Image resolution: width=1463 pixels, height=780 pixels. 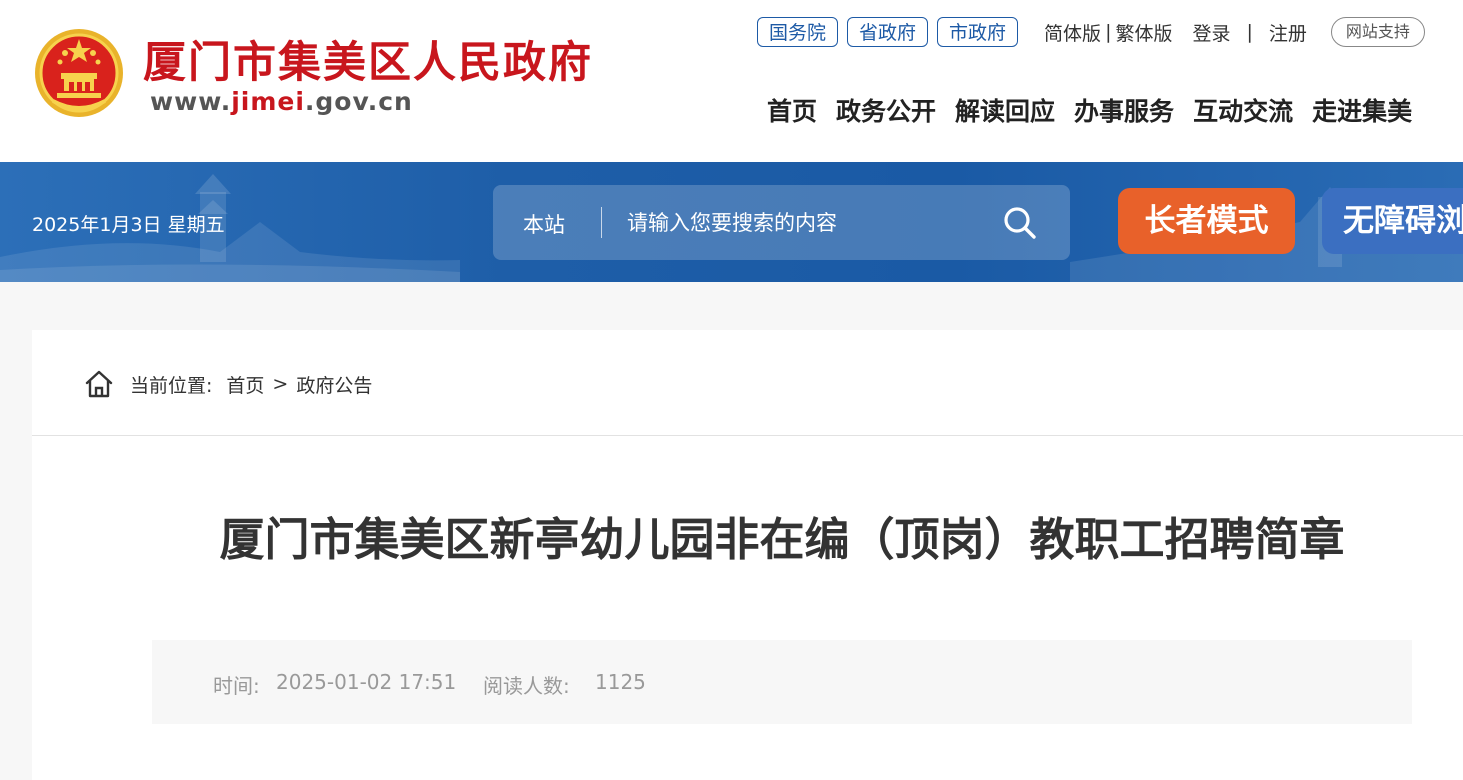 What do you see at coordinates (782, 539) in the screenshot?
I see `article-title: 厦门市集美区新亭幼儿园非在编（顶岗）教职工招聘简章` at bounding box center [782, 539].